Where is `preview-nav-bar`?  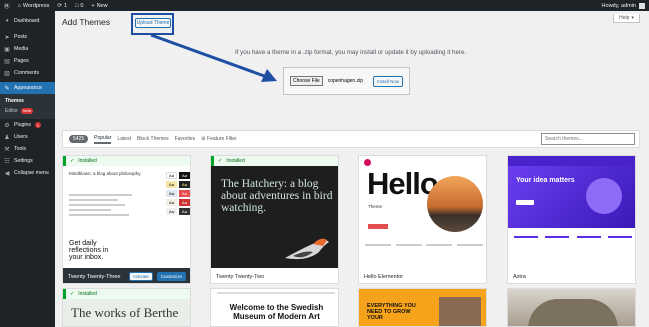 preview-nav-bar is located at coordinates (276, 293).